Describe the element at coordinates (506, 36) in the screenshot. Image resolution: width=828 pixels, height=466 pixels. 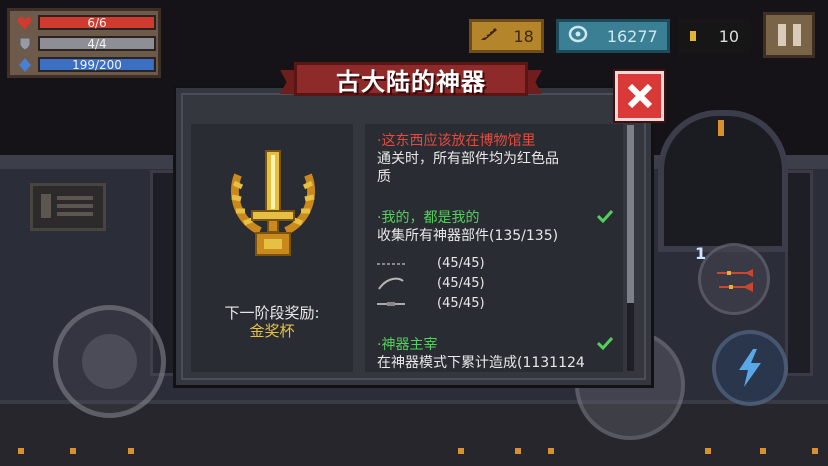
I see `materials-counter: 18` at that location.